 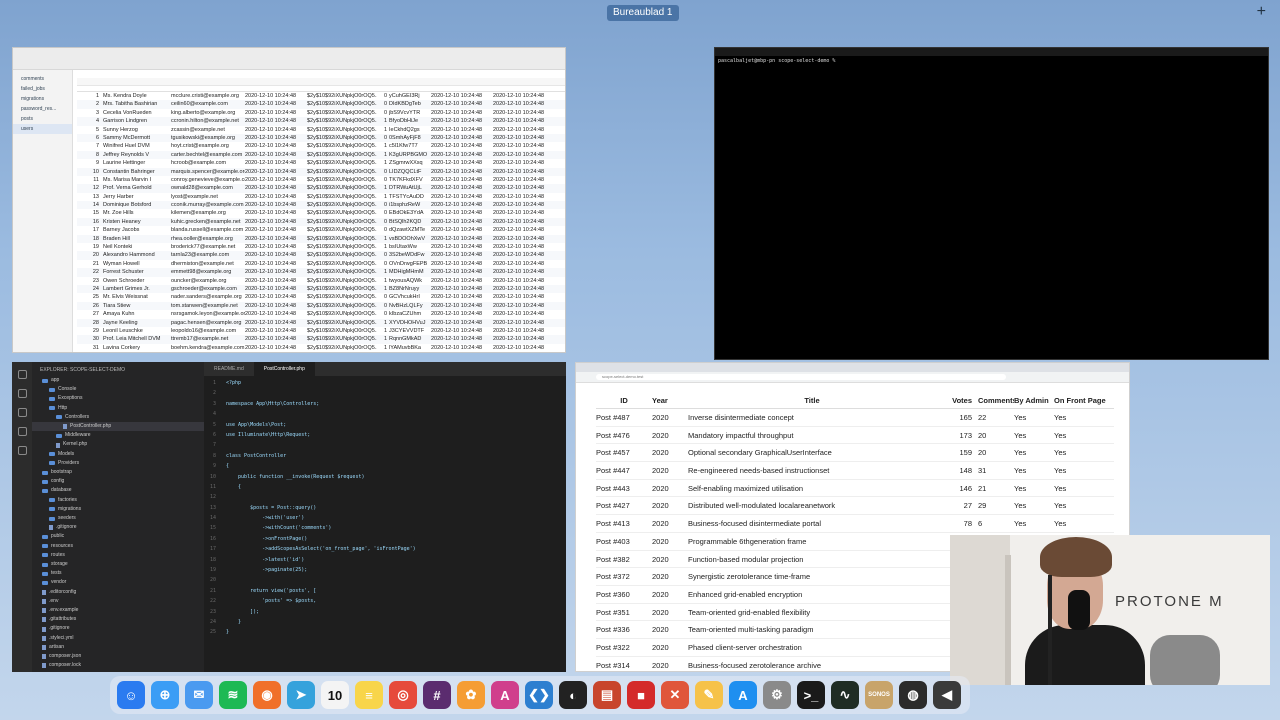 What do you see at coordinates (777, 695) in the screenshot?
I see `settings-icon: ⚙` at bounding box center [777, 695].